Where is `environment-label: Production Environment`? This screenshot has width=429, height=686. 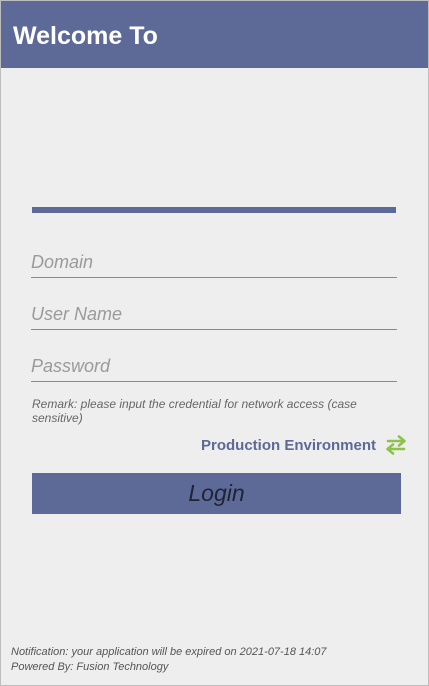 environment-label: Production Environment is located at coordinates (289, 445).